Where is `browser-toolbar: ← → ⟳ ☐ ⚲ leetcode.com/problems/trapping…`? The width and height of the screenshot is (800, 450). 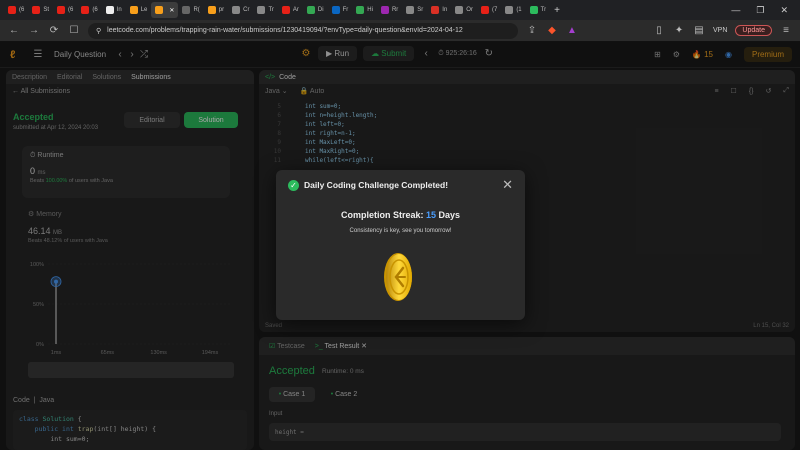 browser-toolbar: ← → ⟳ ☐ ⚲ leetcode.com/problems/trapping… is located at coordinates (400, 31).